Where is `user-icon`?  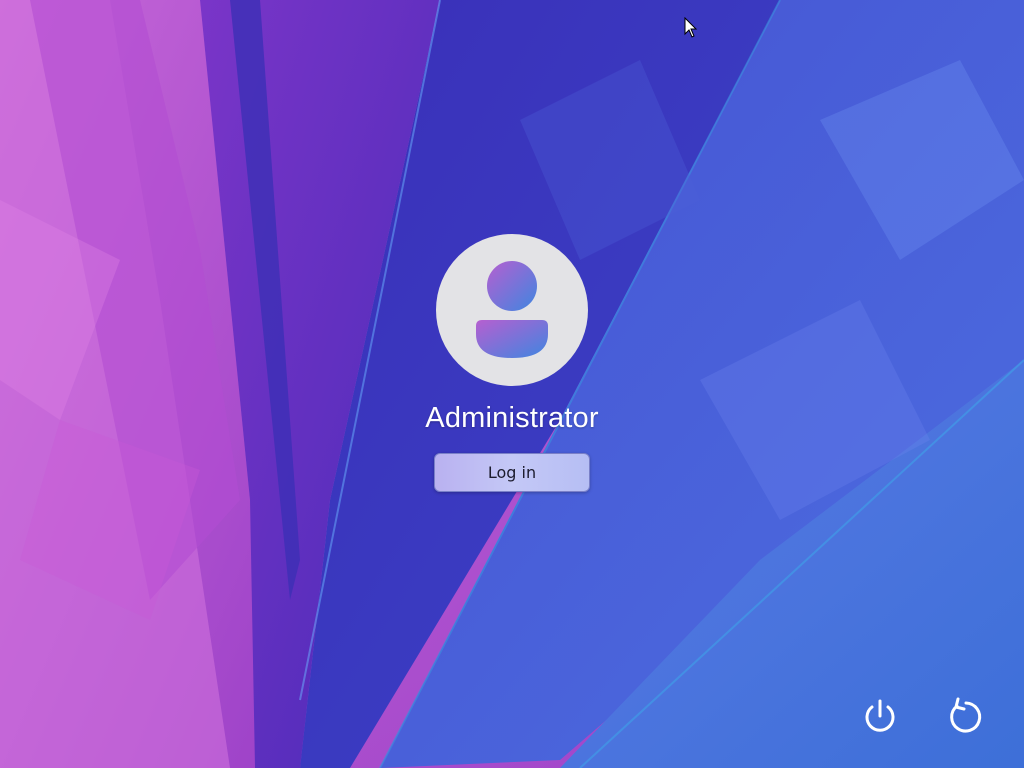 user-icon is located at coordinates (512, 309).